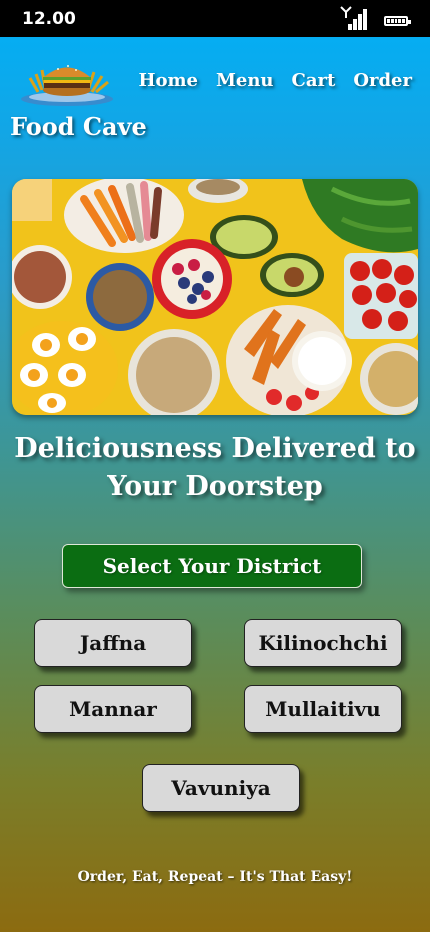 This screenshot has height=932, width=430. What do you see at coordinates (215, 18) in the screenshot?
I see `status-bar: 12.00` at bounding box center [215, 18].